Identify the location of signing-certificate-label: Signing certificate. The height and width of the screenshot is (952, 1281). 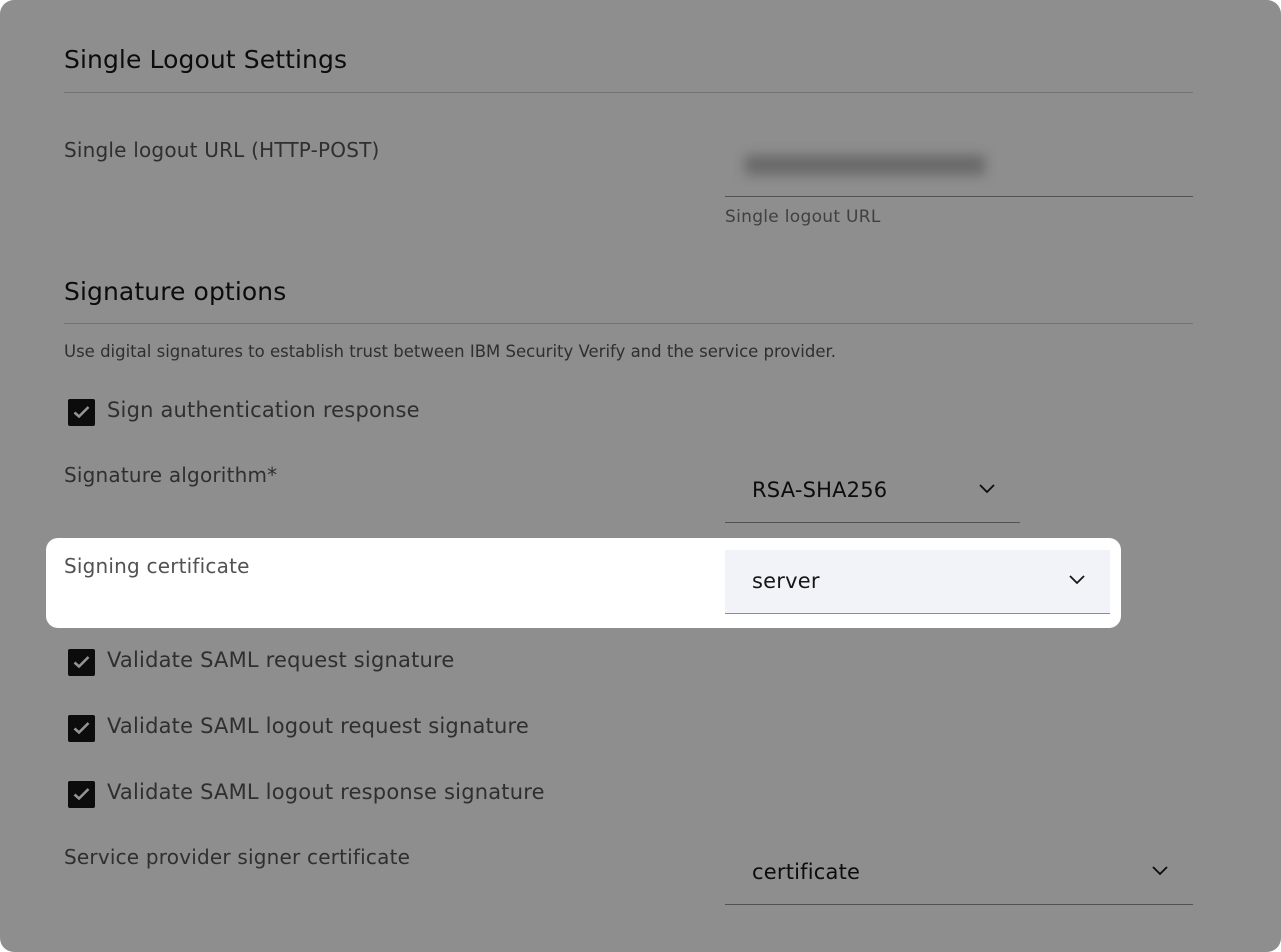
(157, 566).